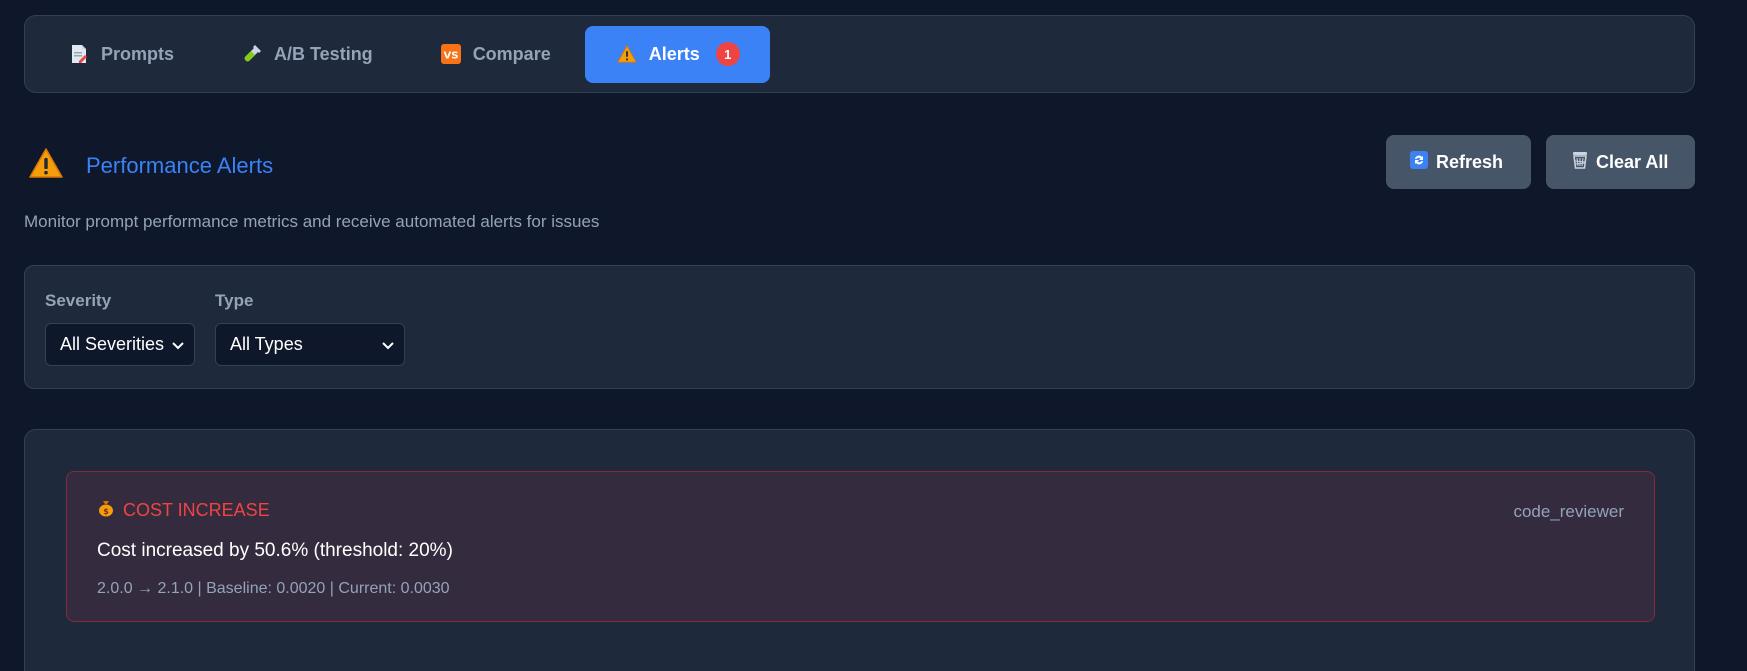 This screenshot has height=671, width=1747. I want to click on tab-prompts: Prompts, so click(121, 54).